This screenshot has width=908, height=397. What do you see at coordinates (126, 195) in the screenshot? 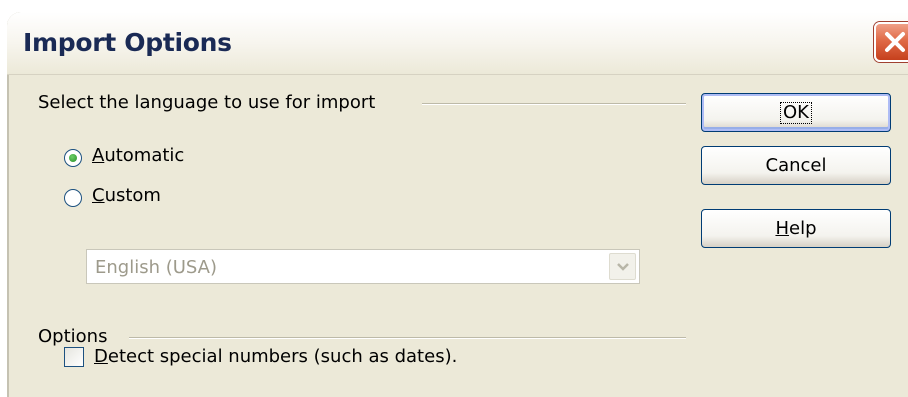
I see `radio-custom-label: Custom` at bounding box center [126, 195].